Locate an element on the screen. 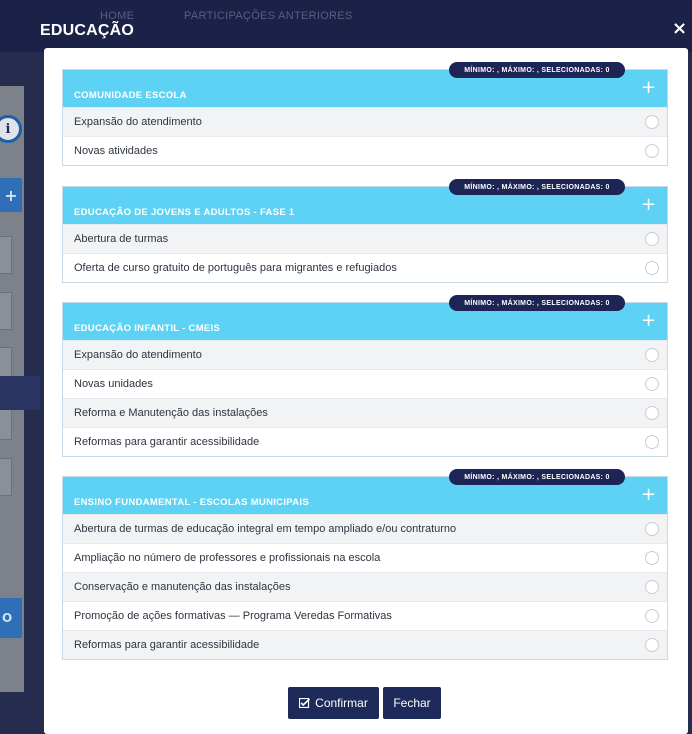 Image resolution: width=692 pixels, height=734 pixels. background-nav-home: HOME is located at coordinates (117, 16).